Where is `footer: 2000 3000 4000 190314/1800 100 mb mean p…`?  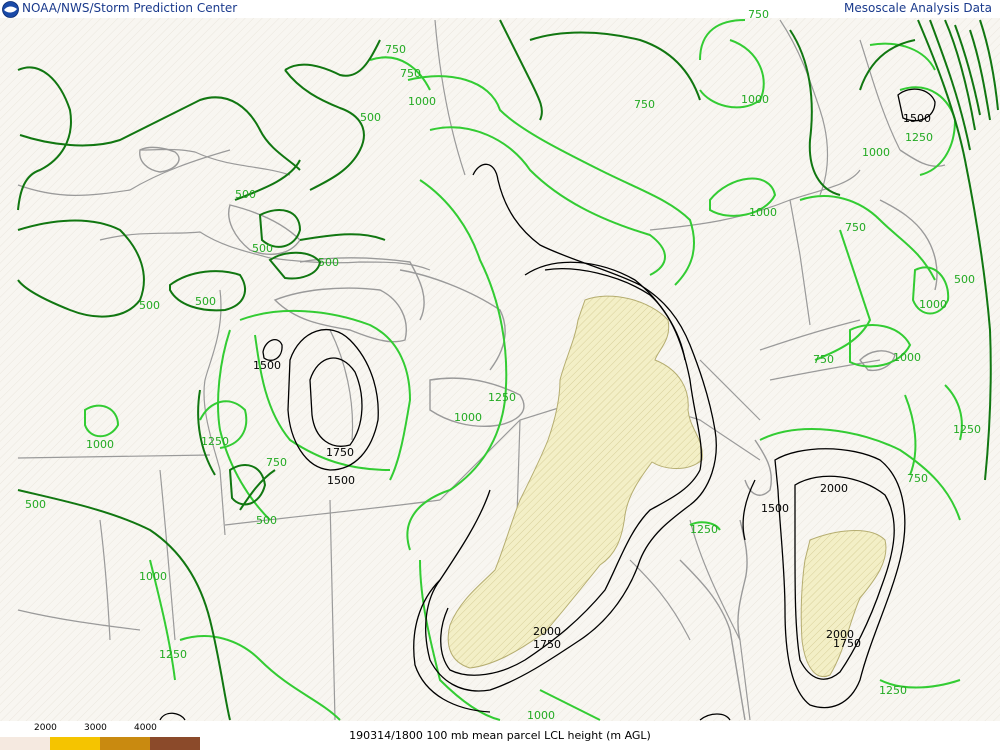
footer: 2000 3000 4000 190314/1800 100 mb mean p… is located at coordinates (500, 735).